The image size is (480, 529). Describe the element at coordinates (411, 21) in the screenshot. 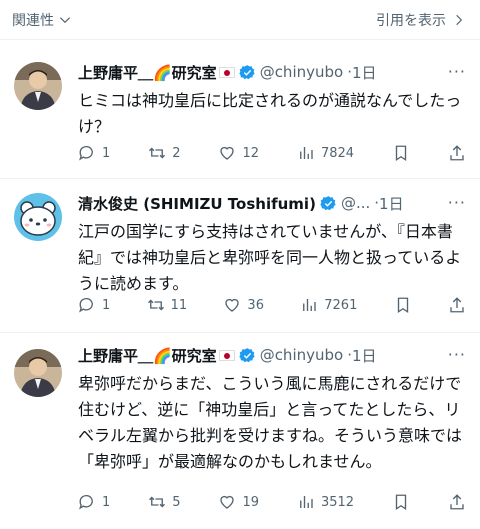

I see `view-quotes-label: 引用を表示` at that location.